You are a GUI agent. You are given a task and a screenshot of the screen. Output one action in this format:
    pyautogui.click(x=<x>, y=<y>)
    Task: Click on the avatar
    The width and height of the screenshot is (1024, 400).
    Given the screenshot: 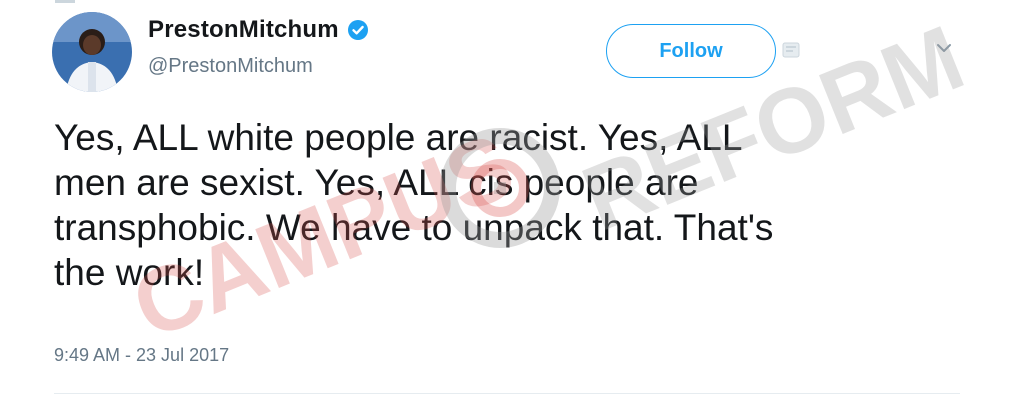 What is the action you would take?
    pyautogui.click(x=92, y=52)
    